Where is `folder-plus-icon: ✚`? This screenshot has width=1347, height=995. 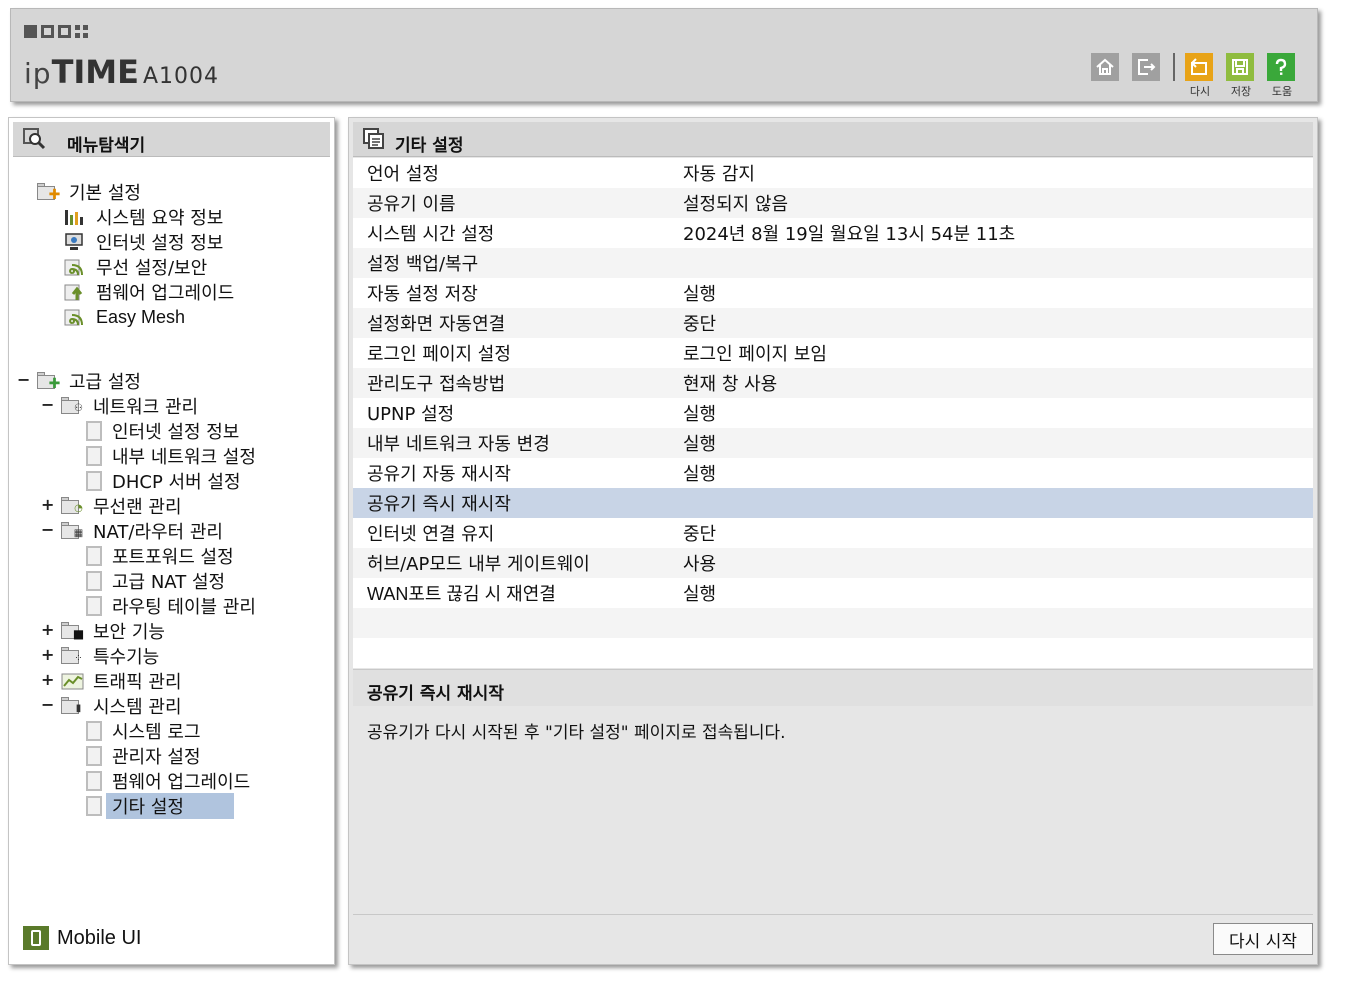 folder-plus-icon: ✚ is located at coordinates (50, 381).